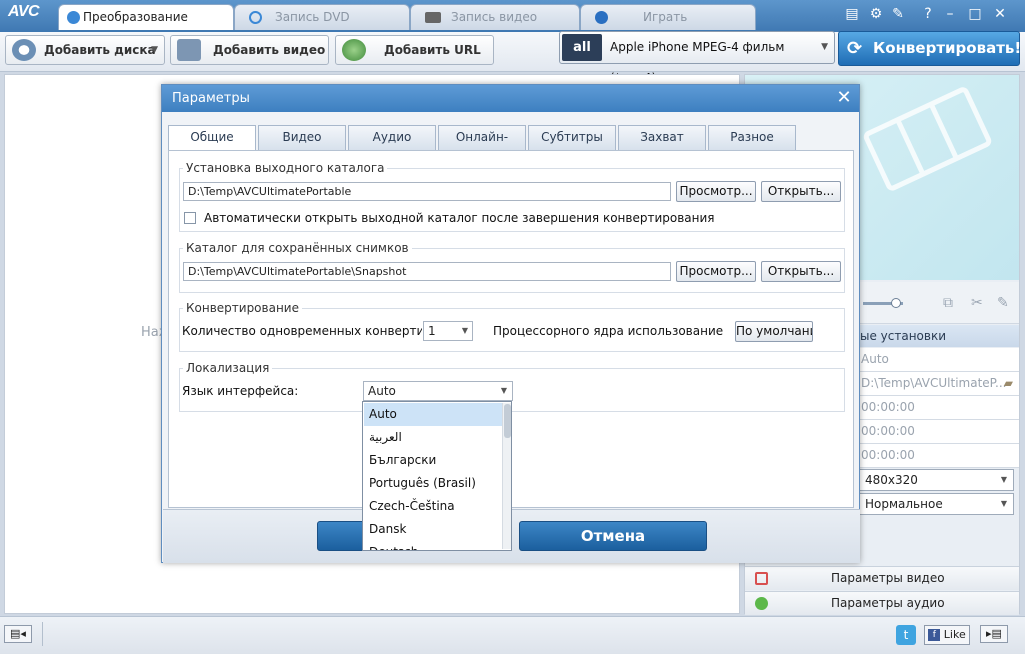 The height and width of the screenshot is (654, 1025). I want to click on concurrent-select: 1 ▼, so click(448, 331).